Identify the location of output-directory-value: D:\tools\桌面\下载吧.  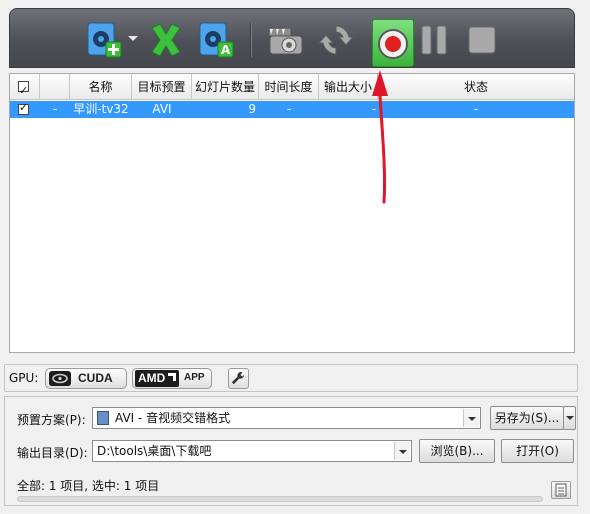
(154, 451).